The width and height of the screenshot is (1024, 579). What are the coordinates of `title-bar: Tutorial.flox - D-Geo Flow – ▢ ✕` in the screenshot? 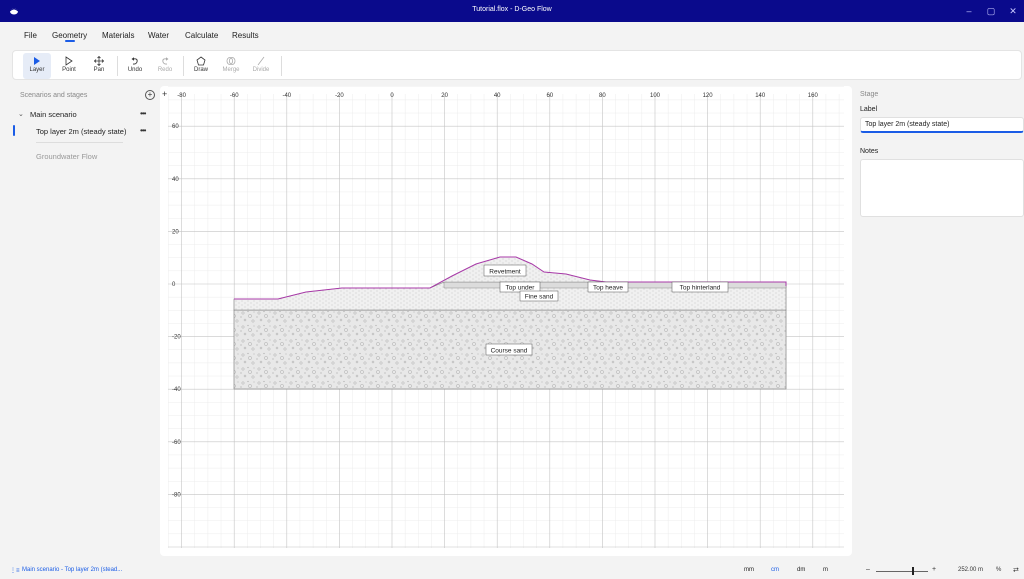 It's located at (512, 11).